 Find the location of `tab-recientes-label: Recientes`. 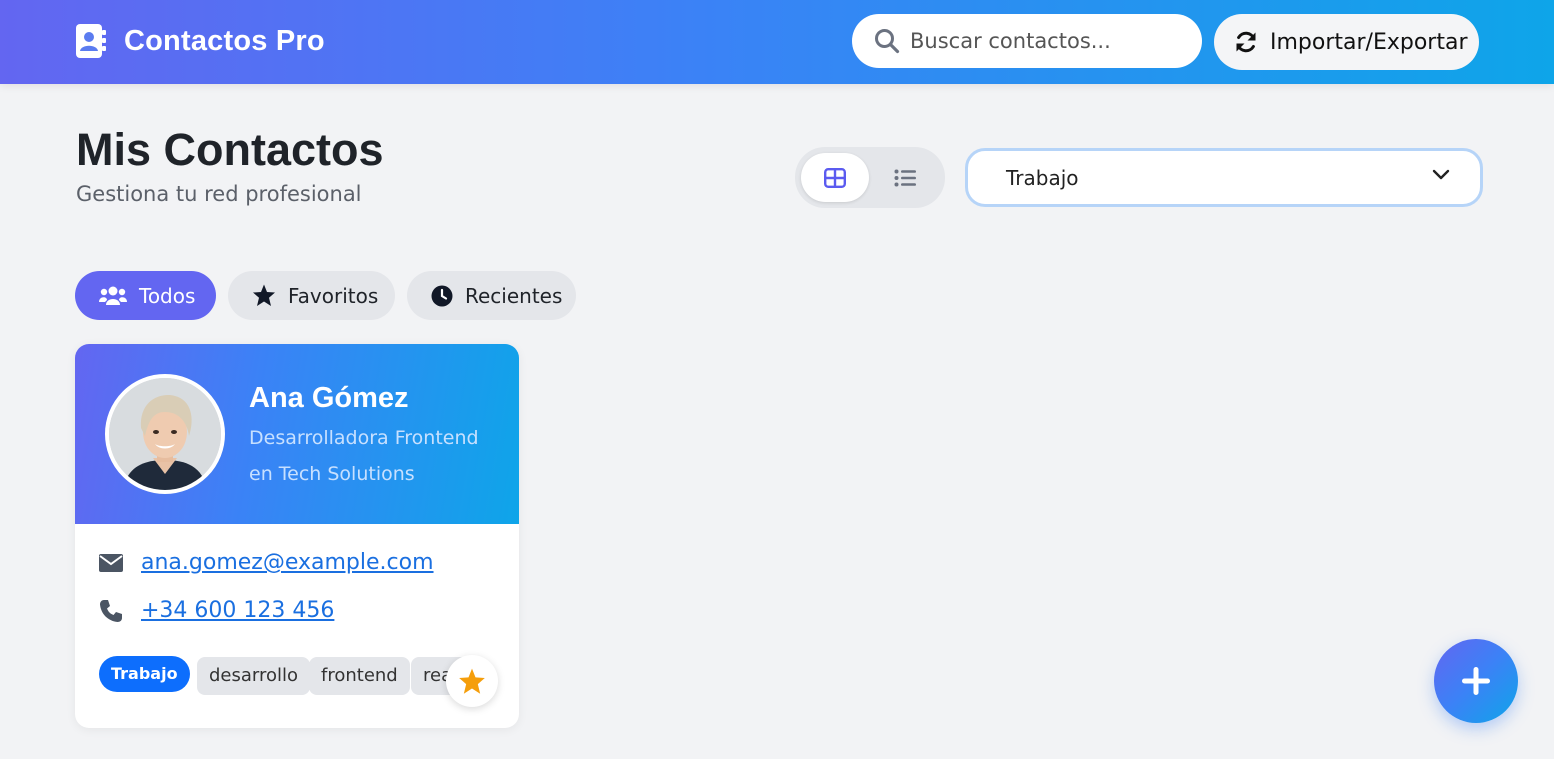

tab-recientes-label: Recientes is located at coordinates (514, 295).